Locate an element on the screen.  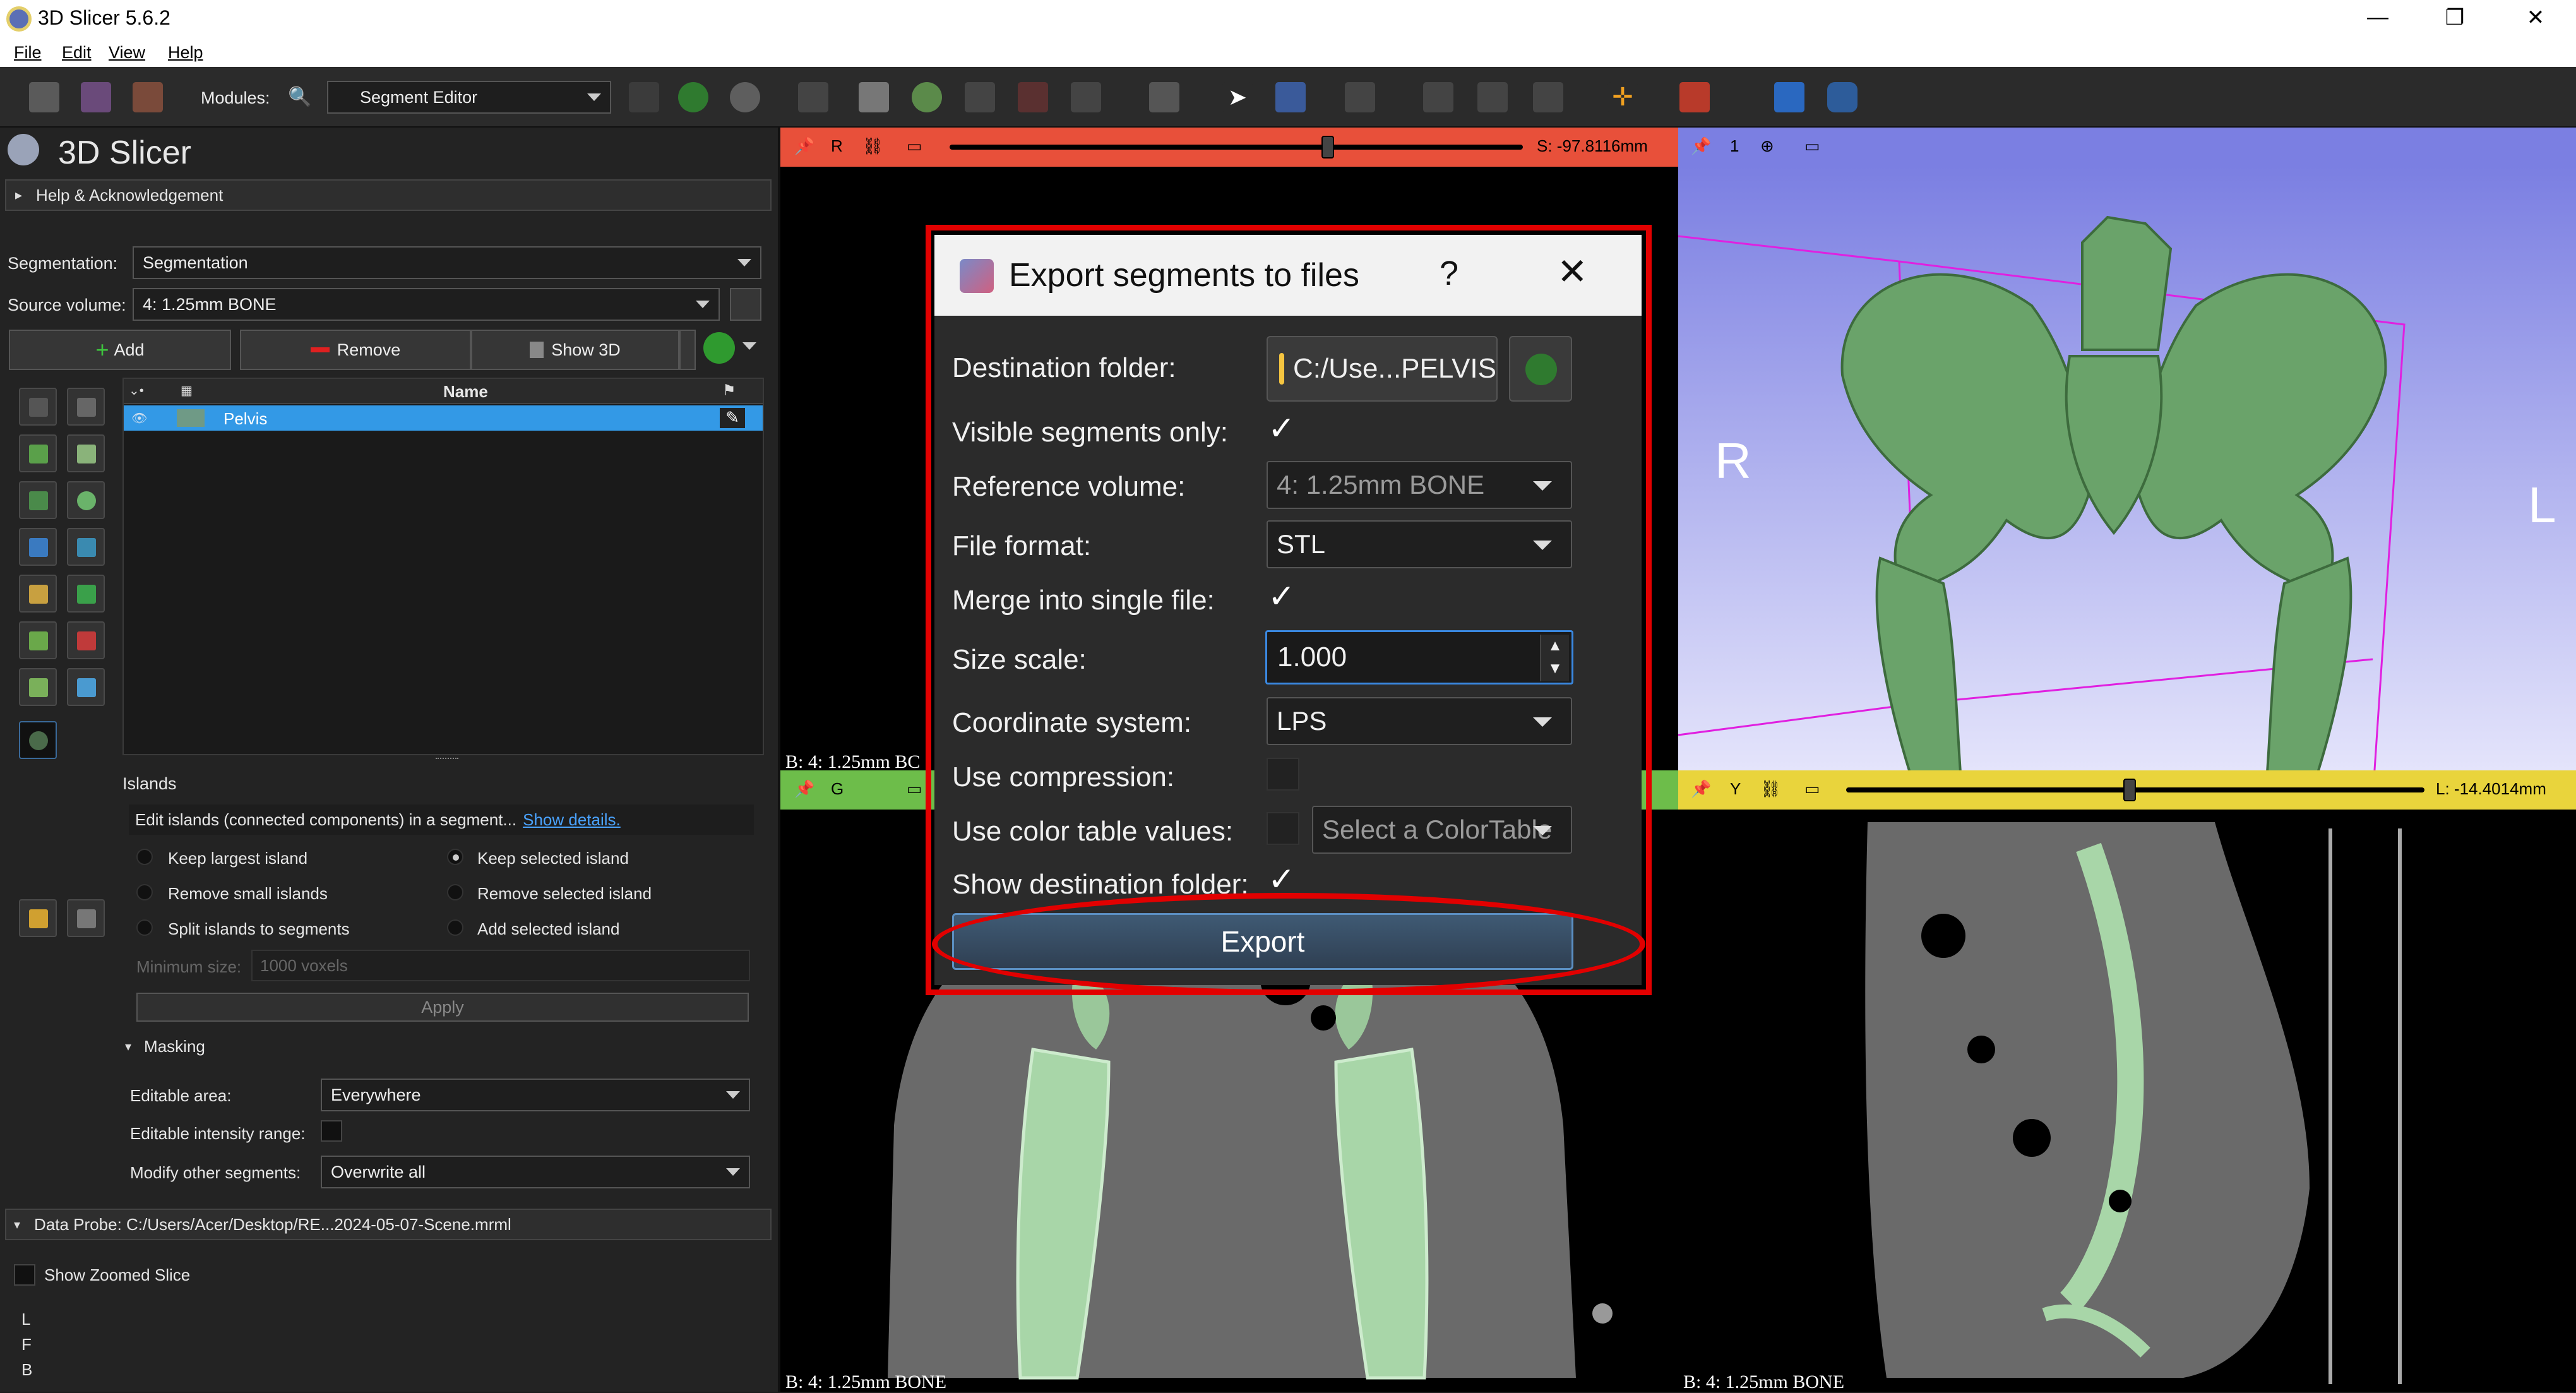
back-arrow-icon is located at coordinates (693, 97).